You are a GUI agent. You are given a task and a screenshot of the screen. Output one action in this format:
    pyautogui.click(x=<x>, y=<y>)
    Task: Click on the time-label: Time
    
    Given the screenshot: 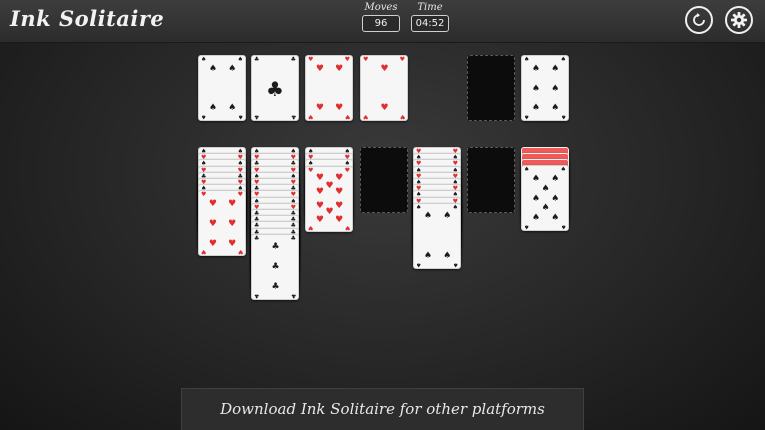 What is the action you would take?
    pyautogui.click(x=430, y=7)
    